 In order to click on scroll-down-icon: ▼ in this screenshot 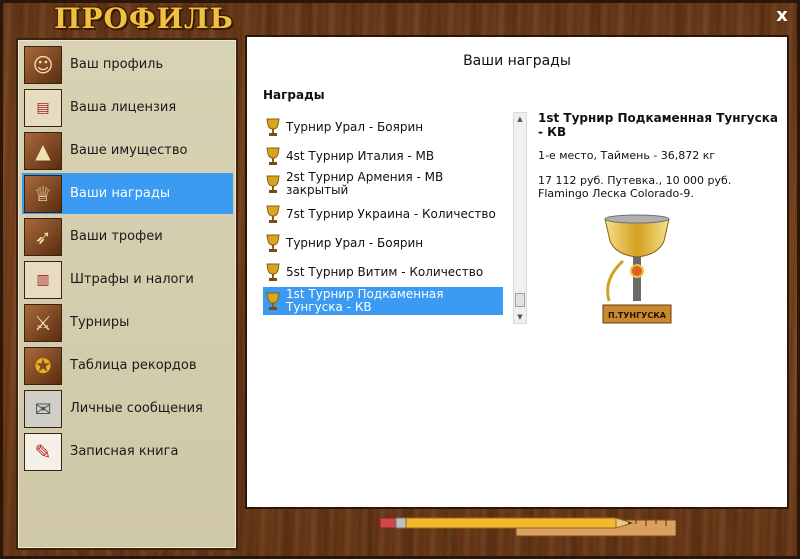, I will do `click(520, 317)`.